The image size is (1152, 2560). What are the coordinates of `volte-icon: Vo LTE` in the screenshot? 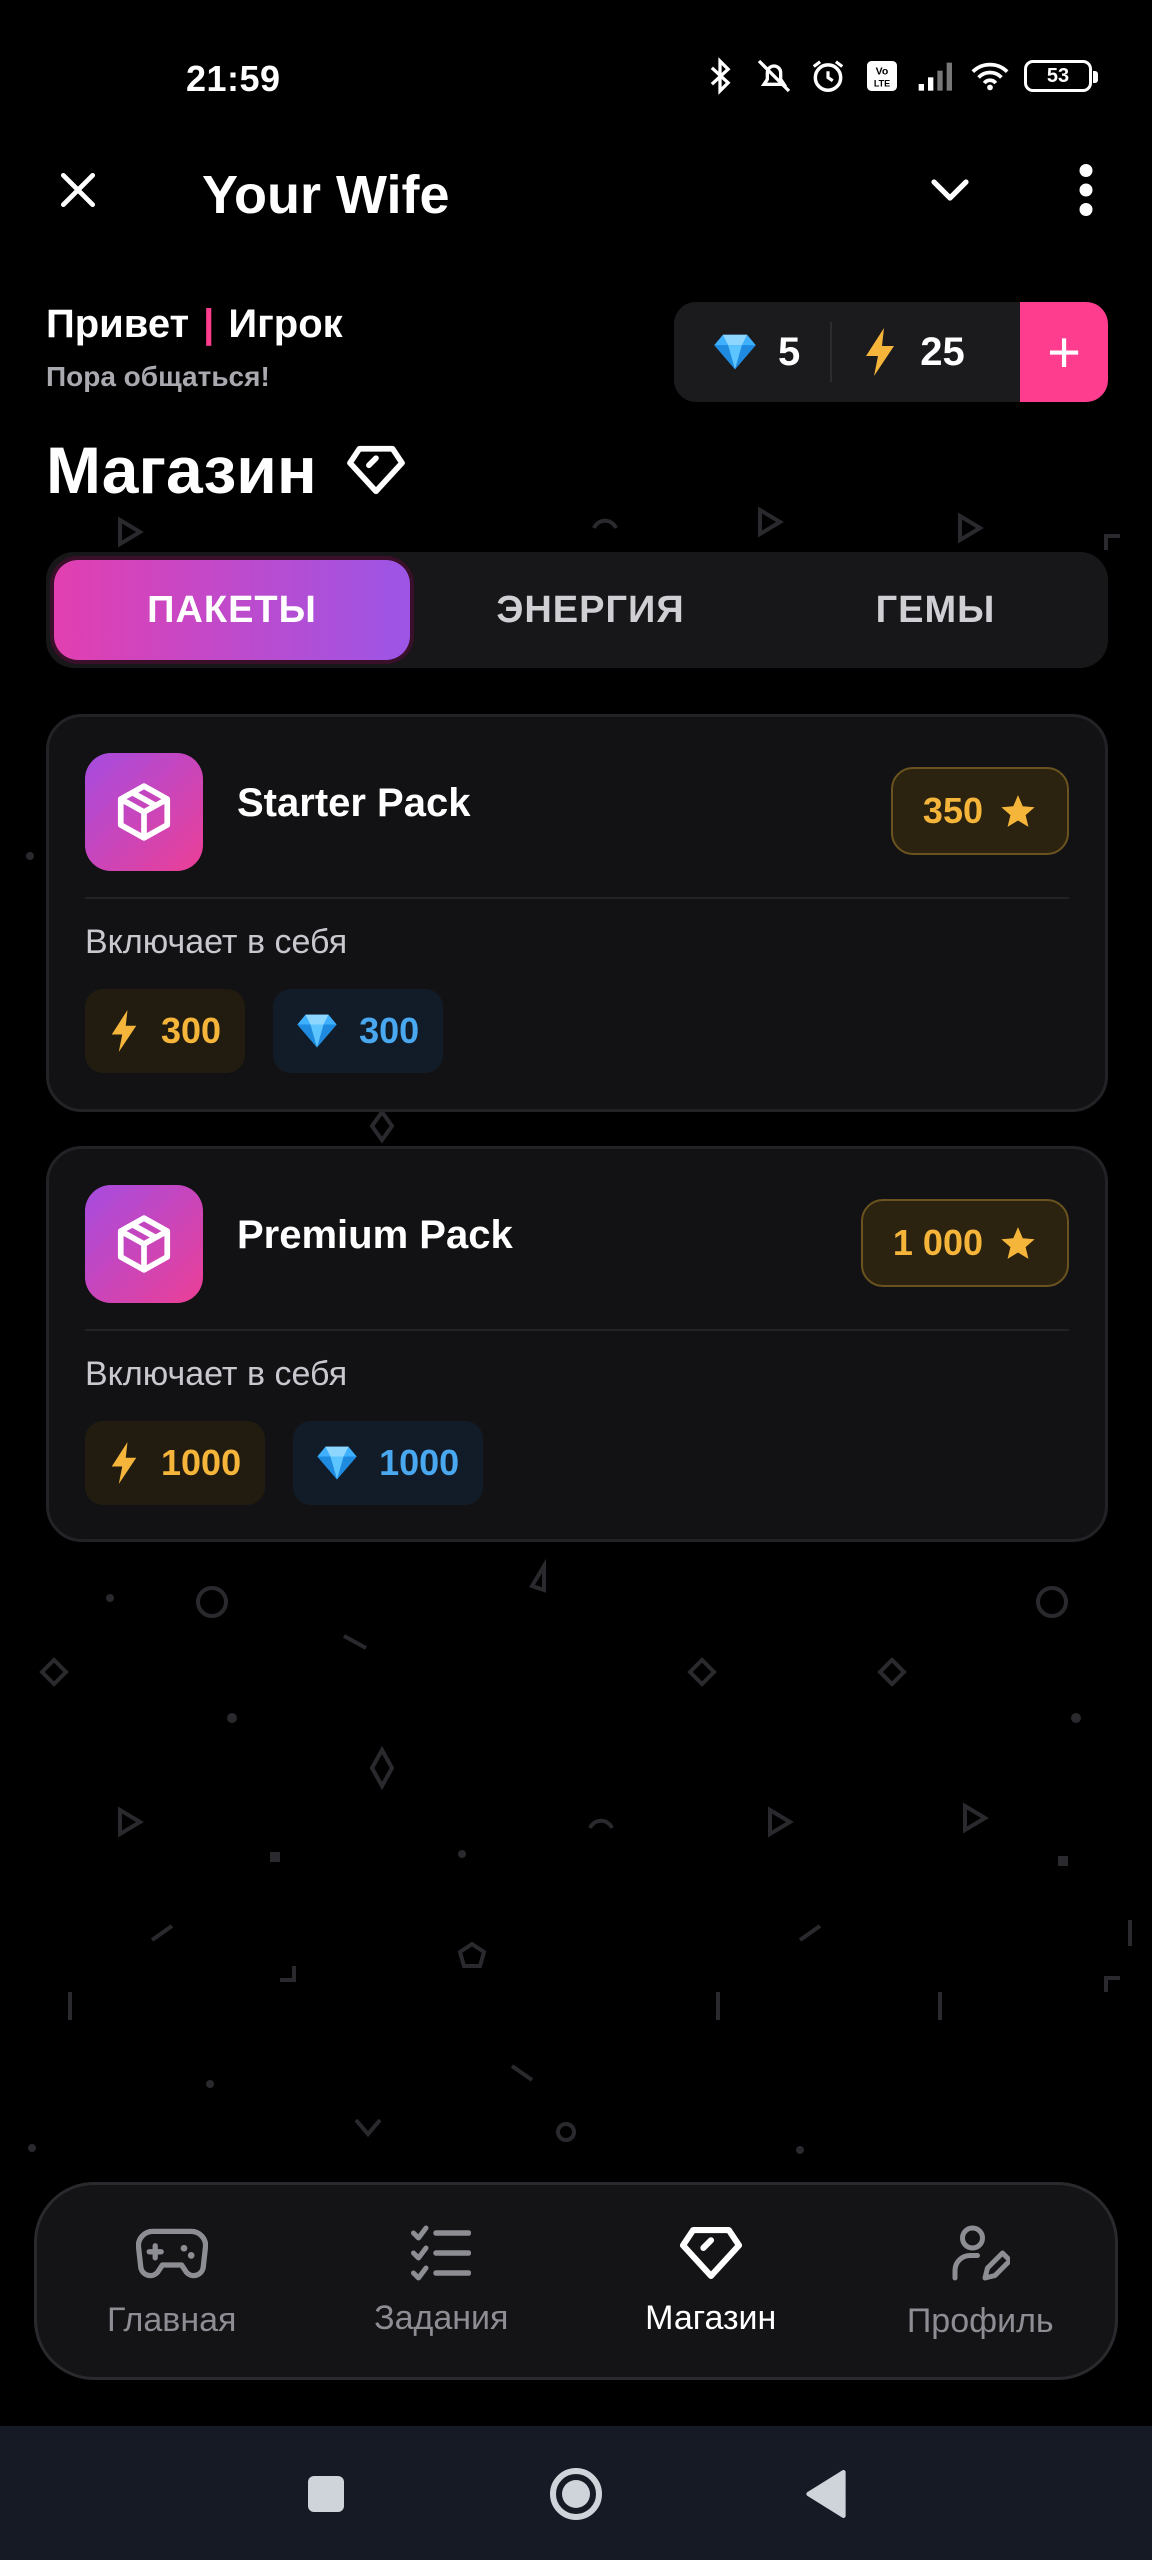 It's located at (882, 76).